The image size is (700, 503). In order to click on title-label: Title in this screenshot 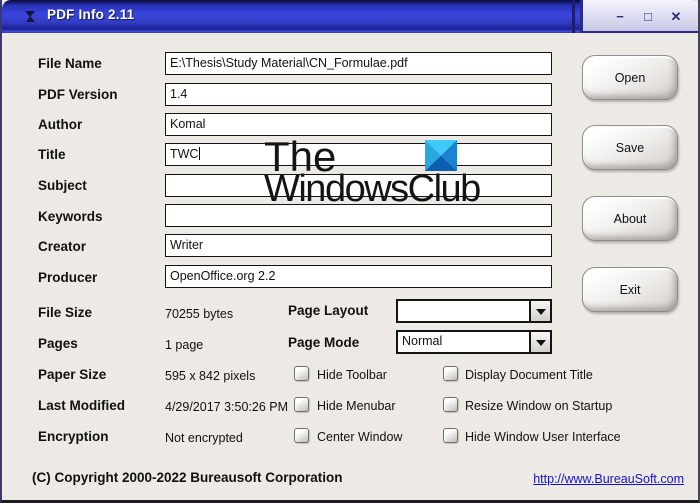, I will do `click(52, 154)`.